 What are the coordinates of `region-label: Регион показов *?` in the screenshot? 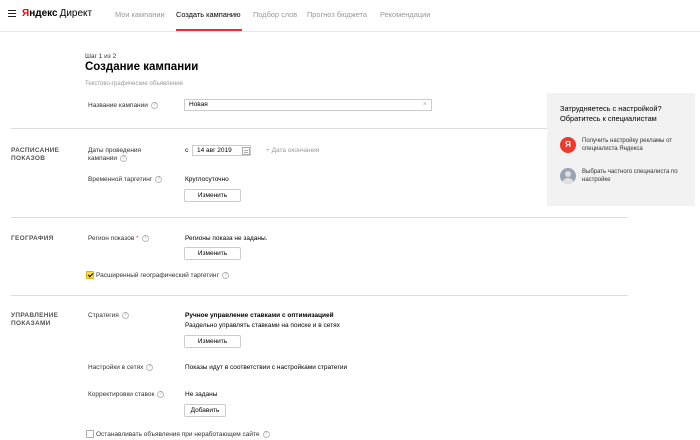 It's located at (118, 238).